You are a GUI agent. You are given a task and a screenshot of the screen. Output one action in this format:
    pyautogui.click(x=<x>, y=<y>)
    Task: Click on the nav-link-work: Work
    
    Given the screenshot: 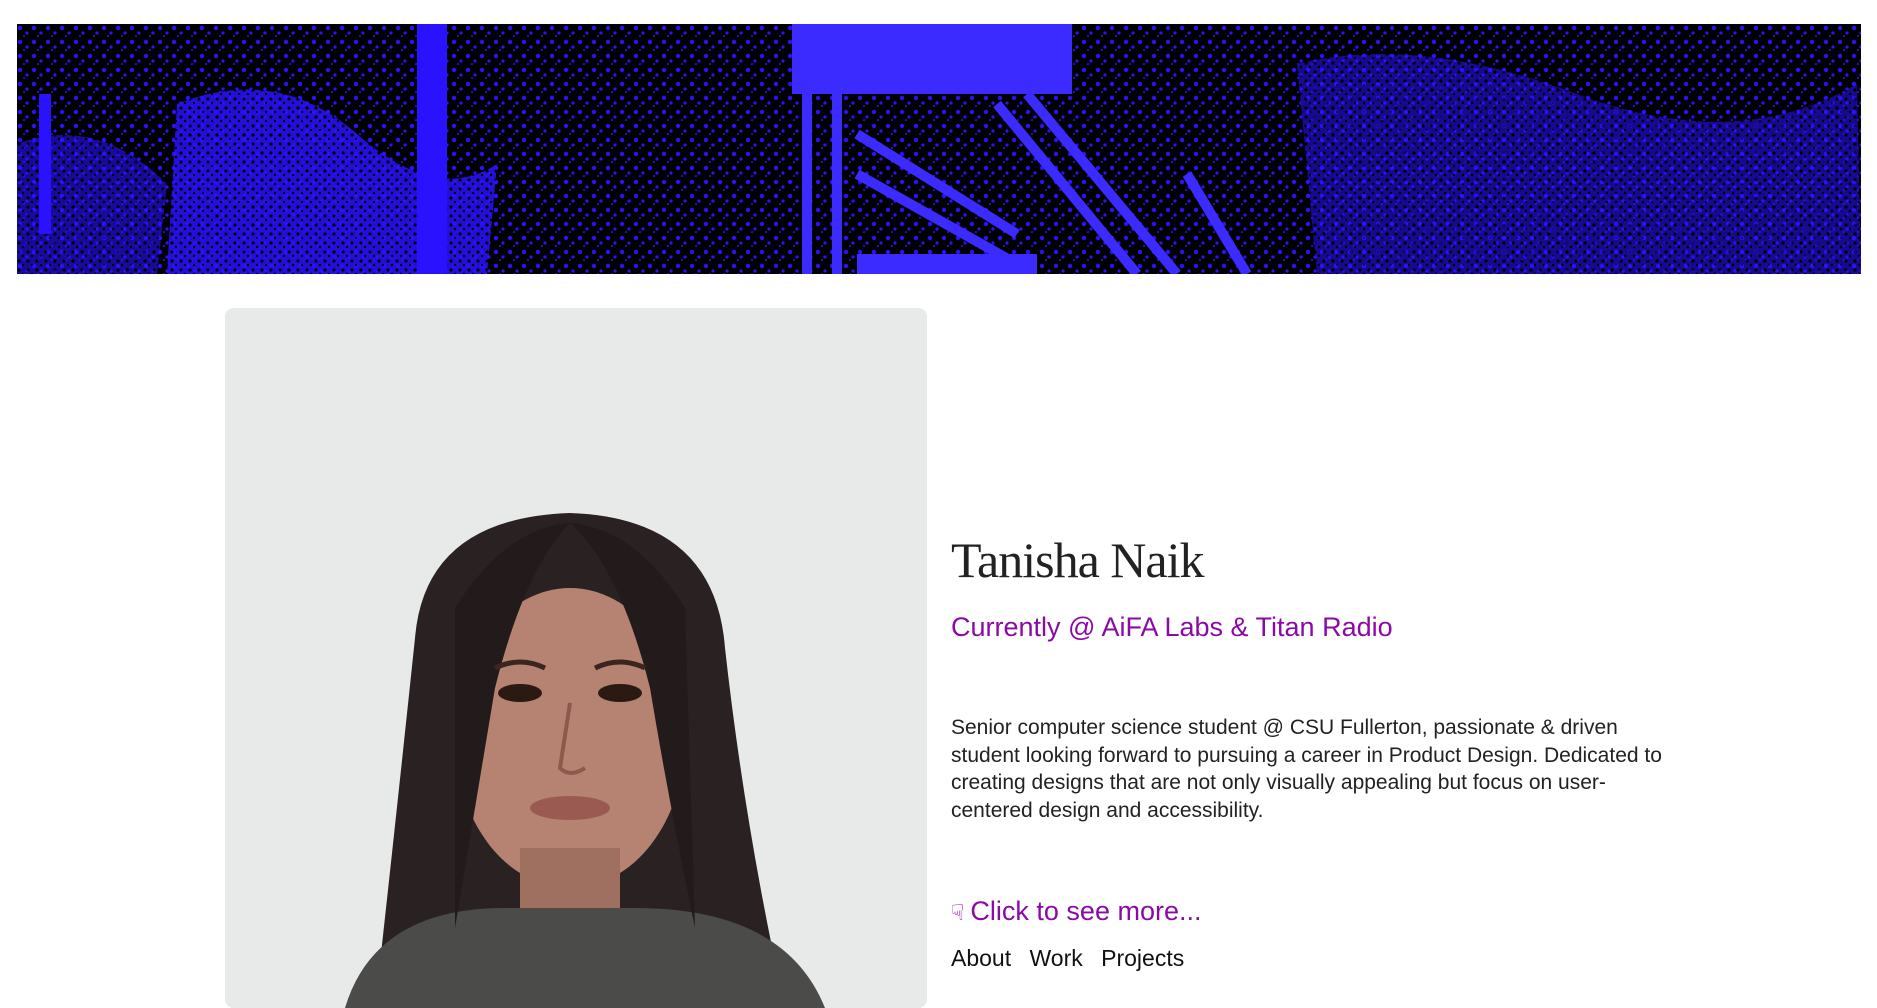 What is the action you would take?
    pyautogui.click(x=1056, y=958)
    